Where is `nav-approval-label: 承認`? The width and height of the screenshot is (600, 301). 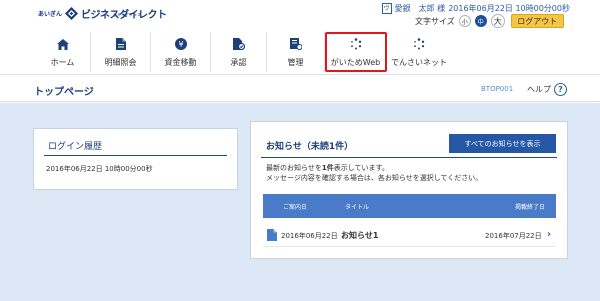
nav-approval-label: 承認 is located at coordinates (238, 62).